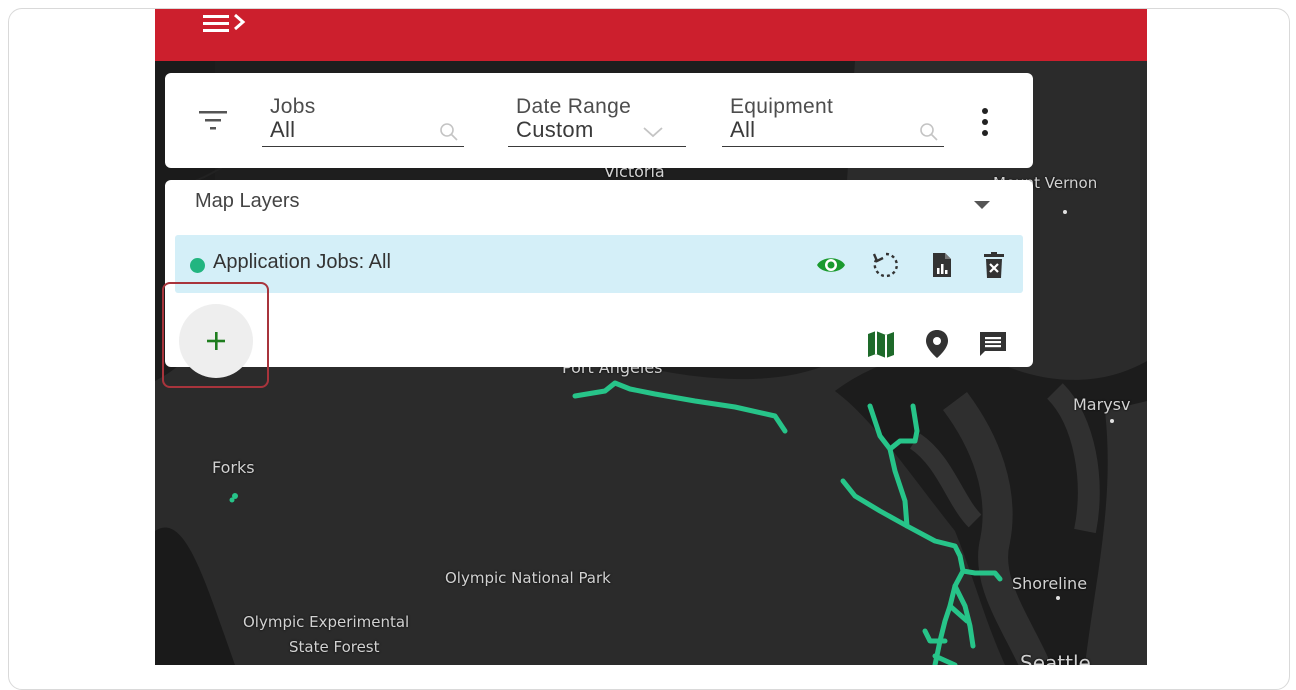  What do you see at coordinates (528, 578) in the screenshot?
I see `map-label-olympic-national-park: Olympic National Park` at bounding box center [528, 578].